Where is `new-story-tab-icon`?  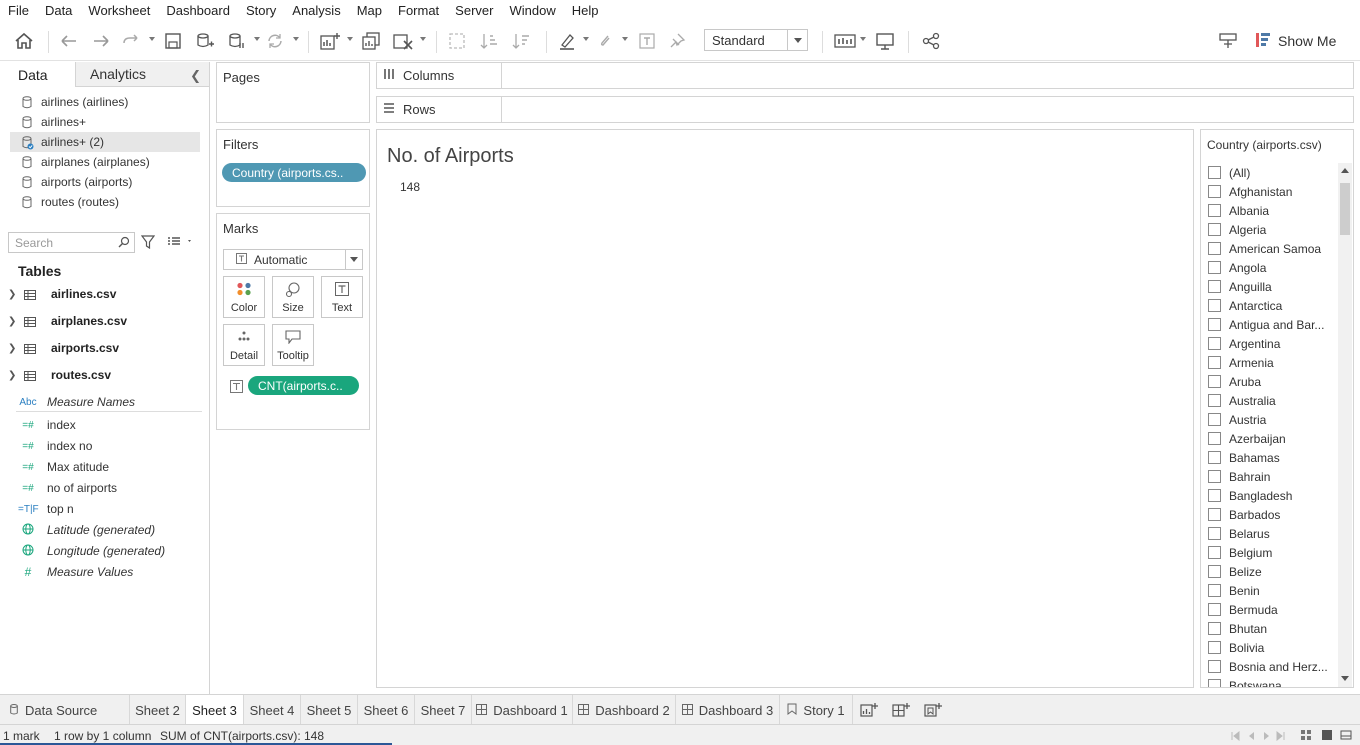
new-story-tab-icon is located at coordinates (933, 711).